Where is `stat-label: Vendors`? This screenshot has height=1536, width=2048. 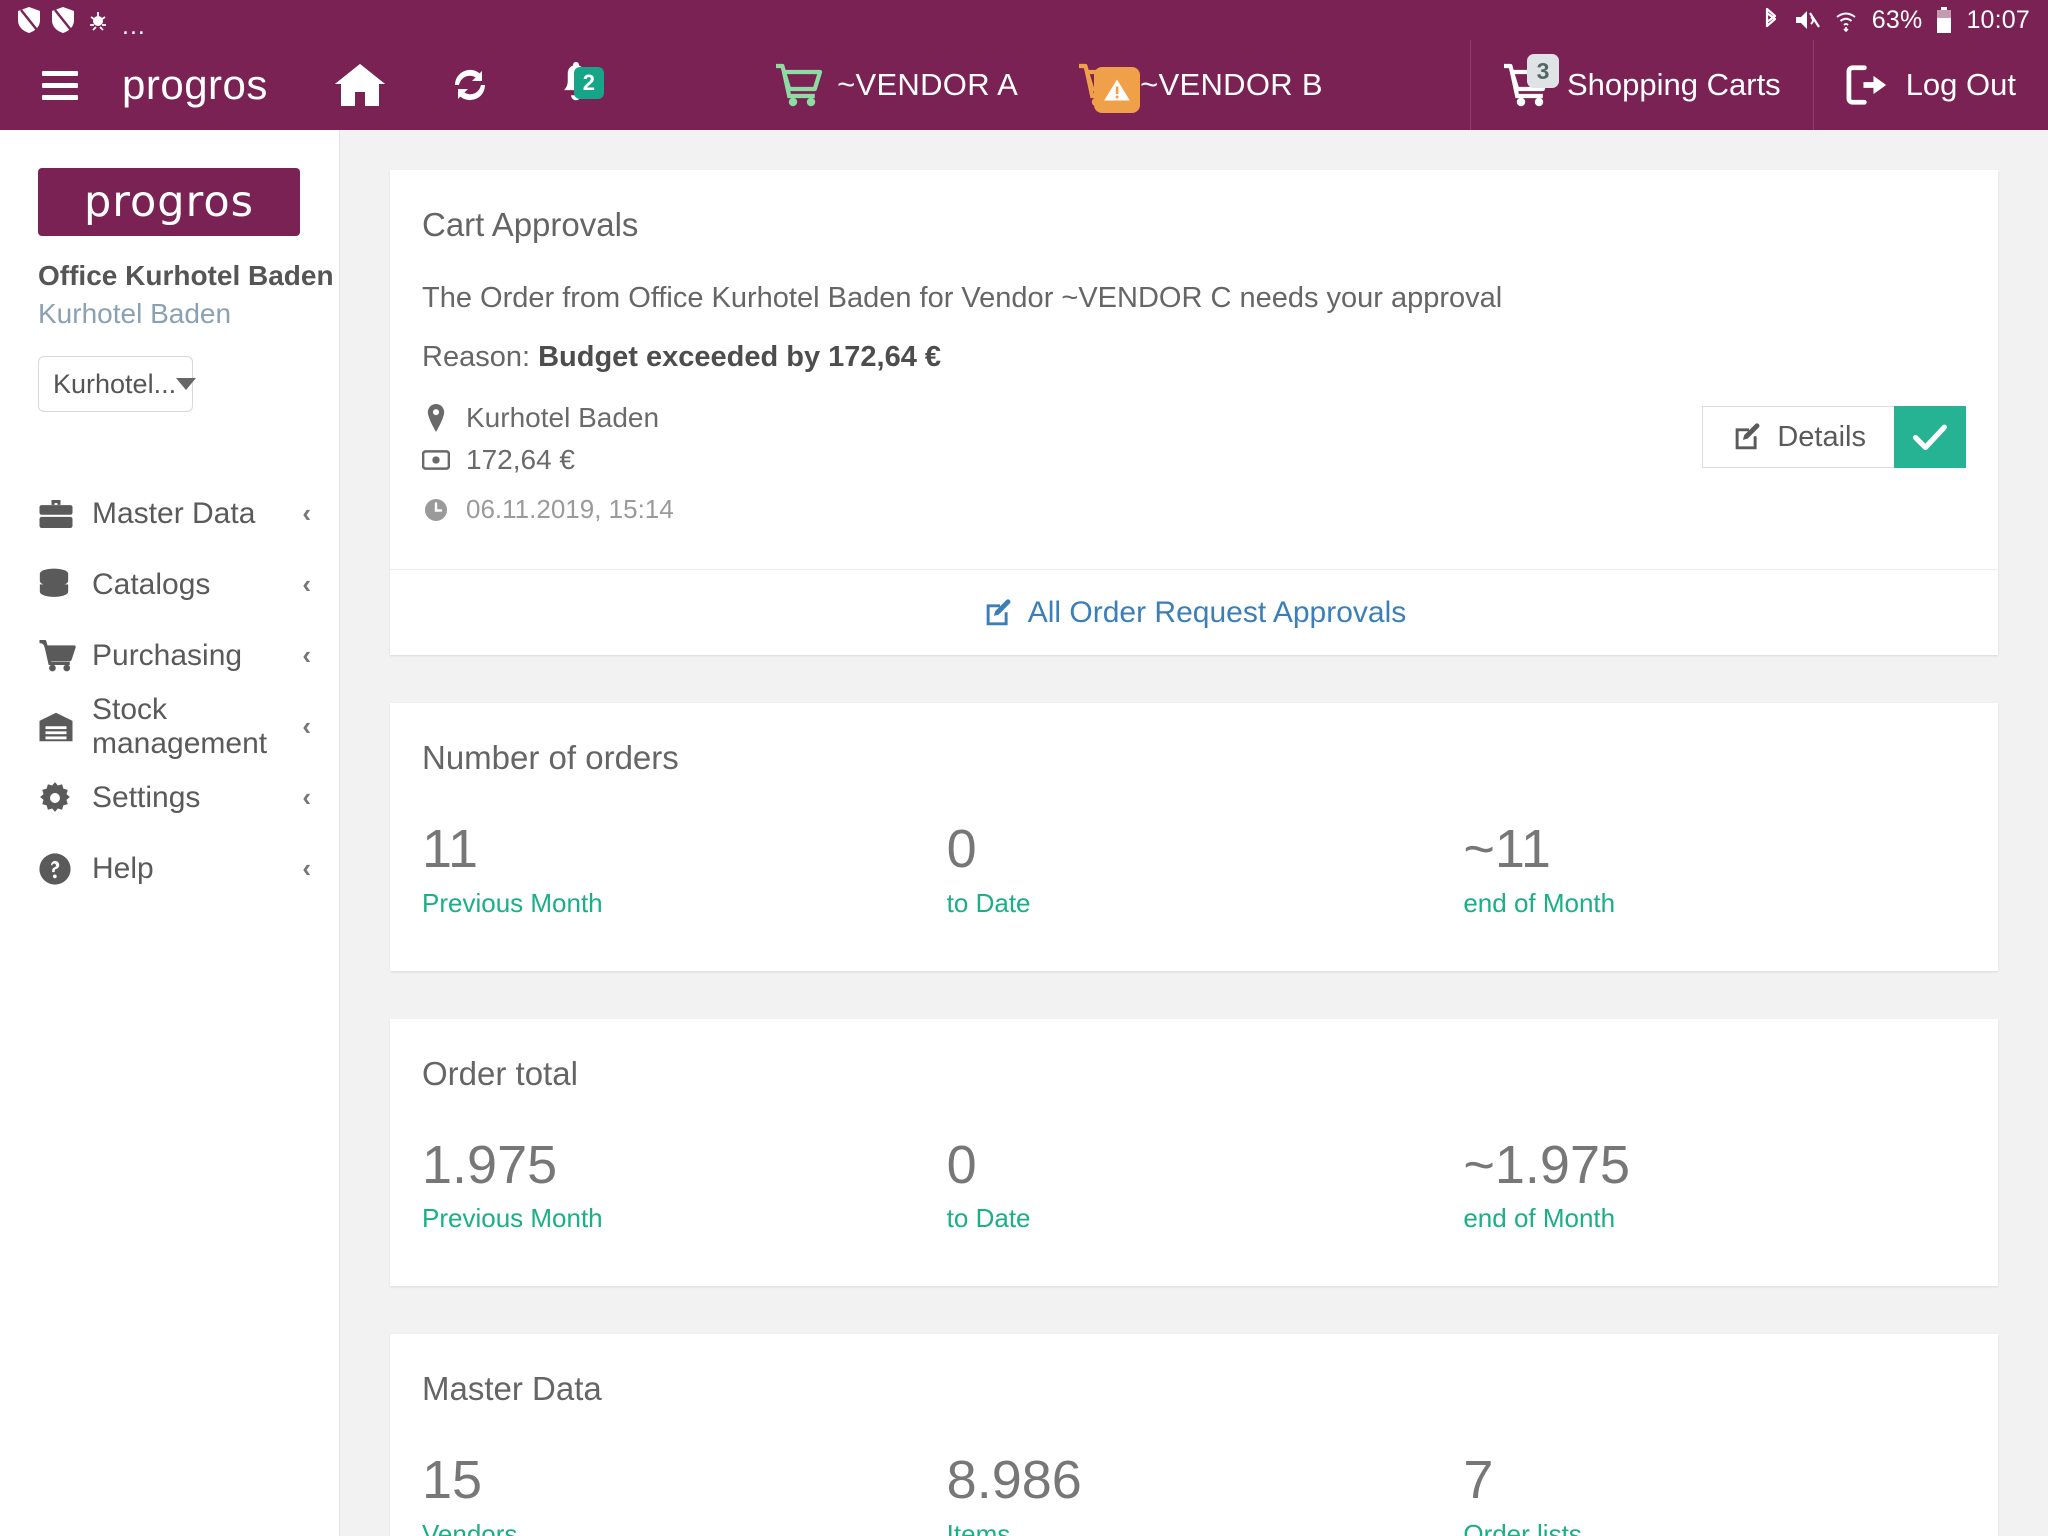 stat-label: Vendors is located at coordinates (470, 1527).